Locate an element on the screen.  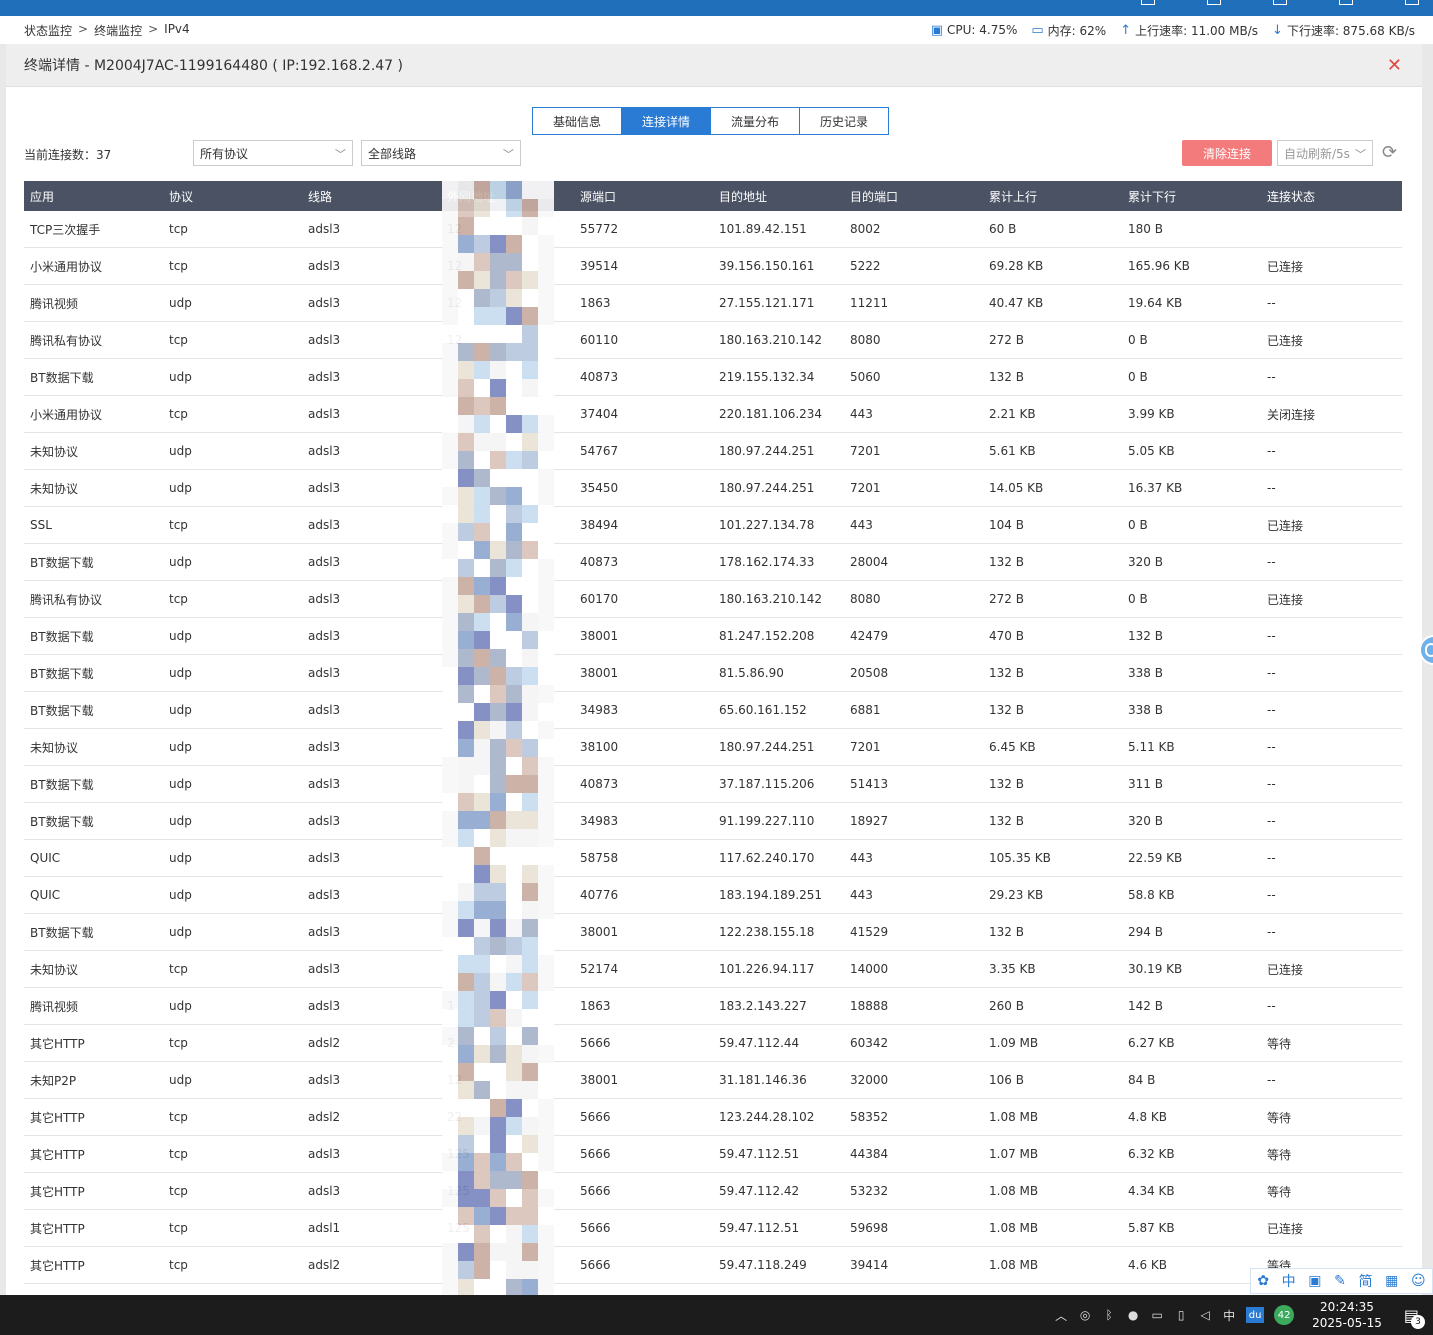
tab-history: 历史记录 is located at coordinates (844, 121).